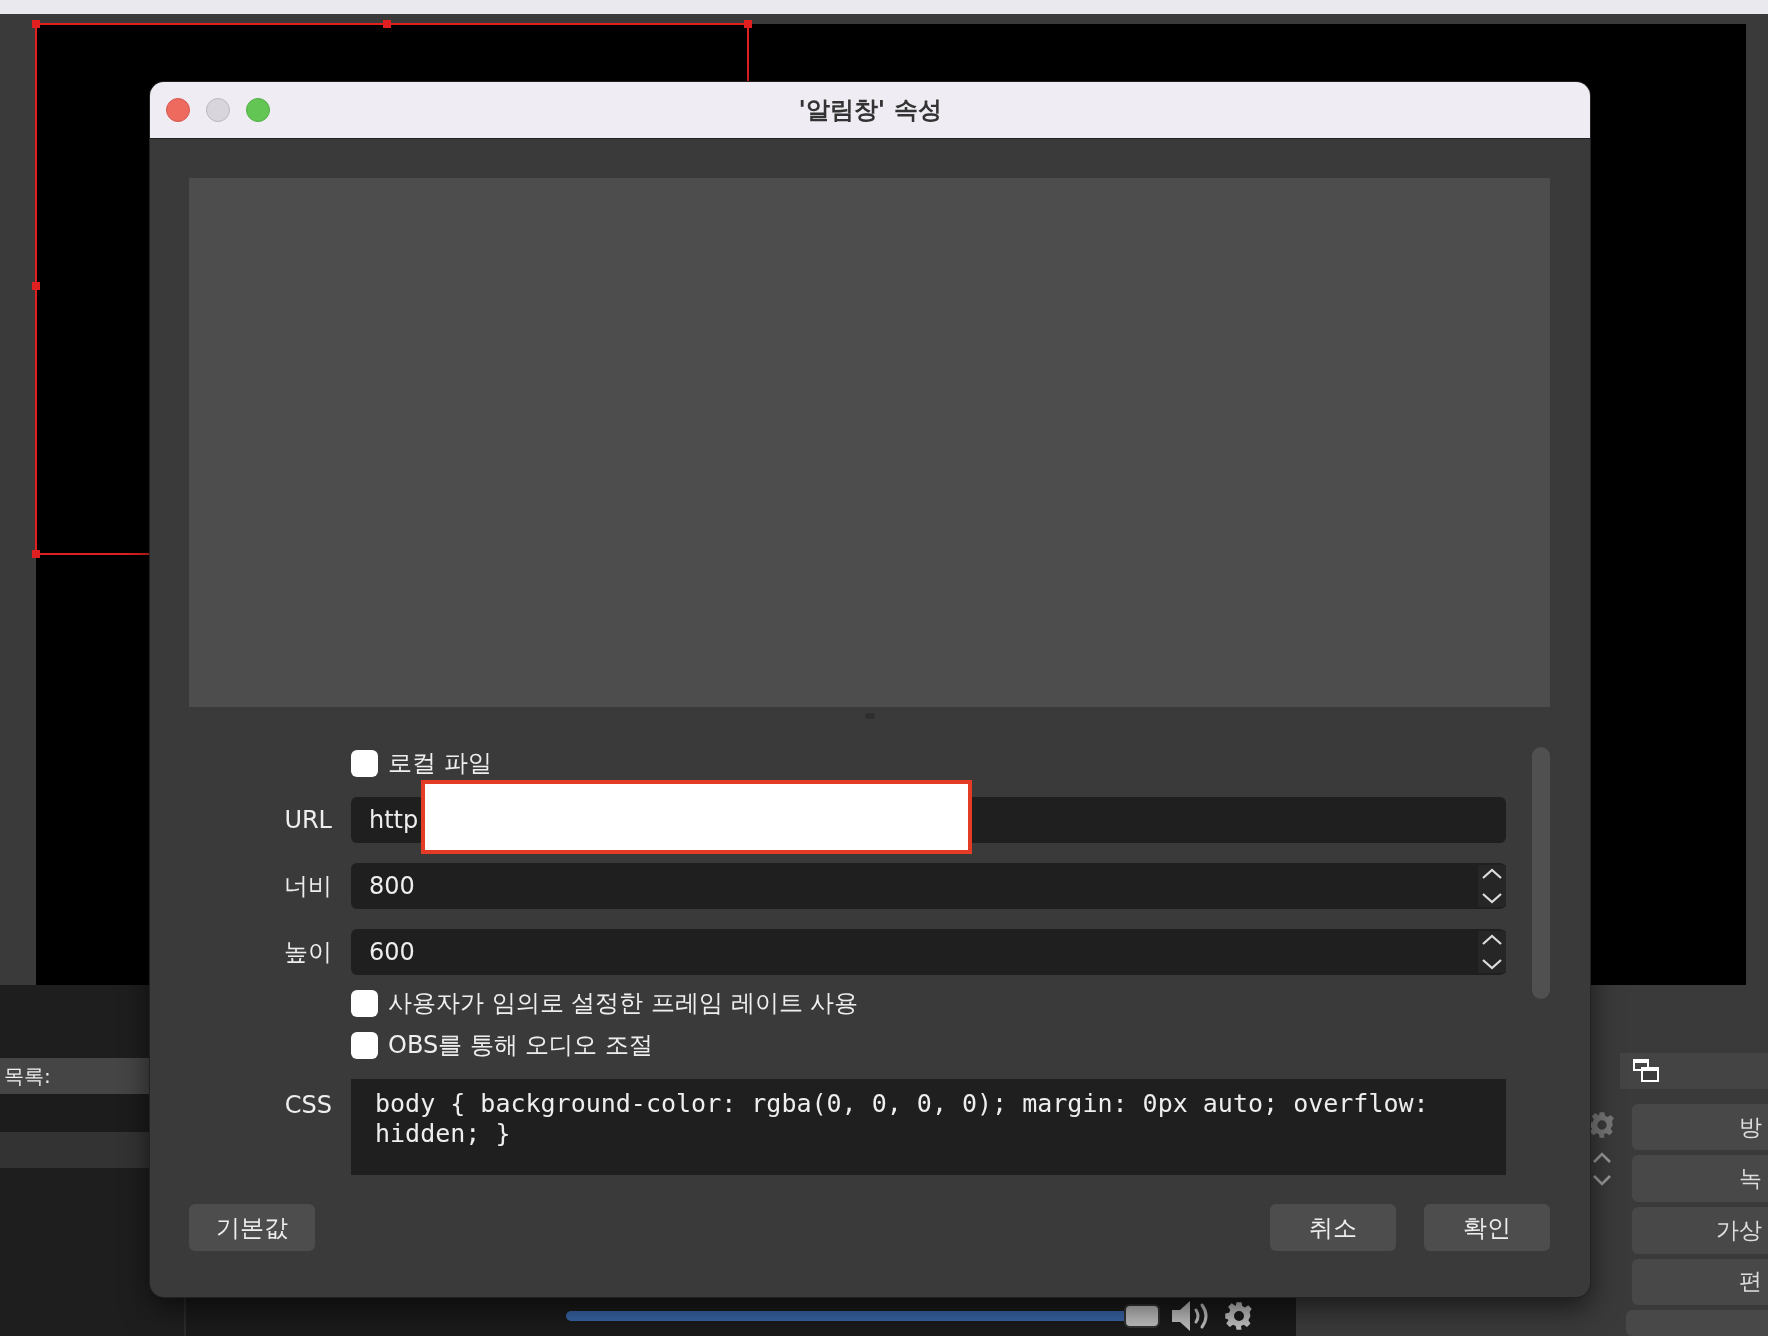  What do you see at coordinates (623, 1003) in the screenshot?
I see `checkbox-label: 사용자가 임의로 설정한 프레임 레이트 사용` at bounding box center [623, 1003].